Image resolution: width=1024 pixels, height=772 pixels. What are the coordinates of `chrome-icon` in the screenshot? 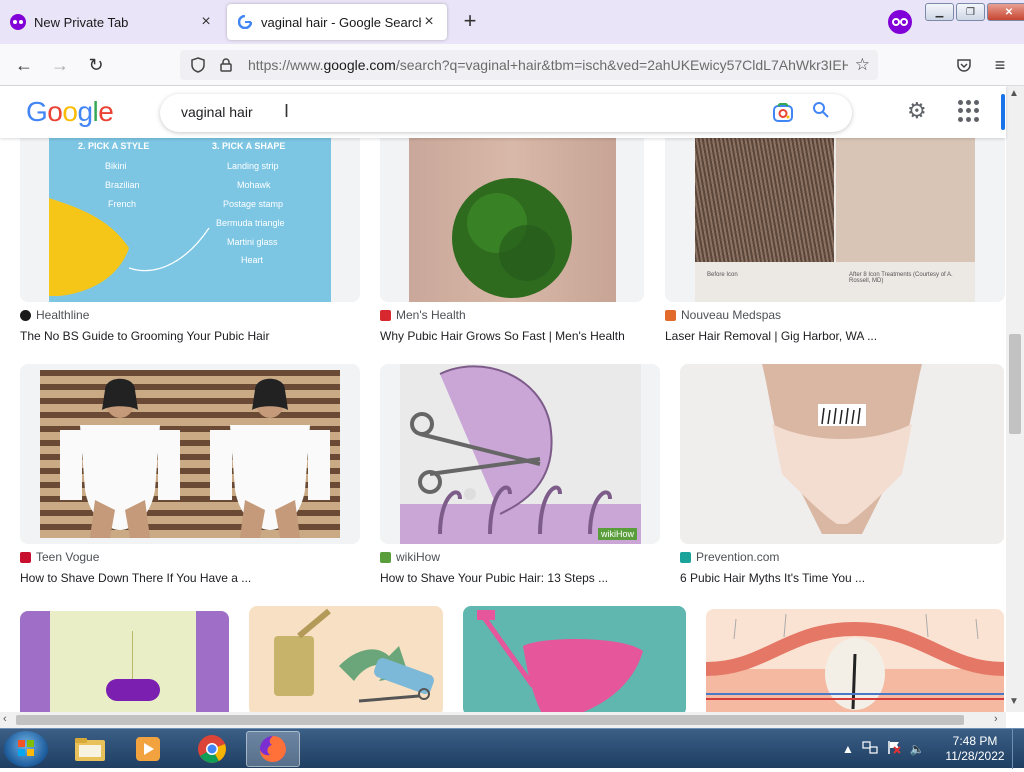 It's located at (212, 749).